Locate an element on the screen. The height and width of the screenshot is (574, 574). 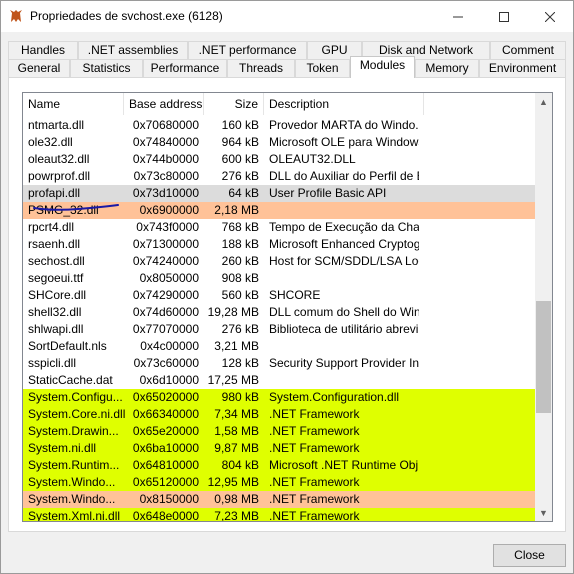
minimize-icon is located at coordinates (458, 16).